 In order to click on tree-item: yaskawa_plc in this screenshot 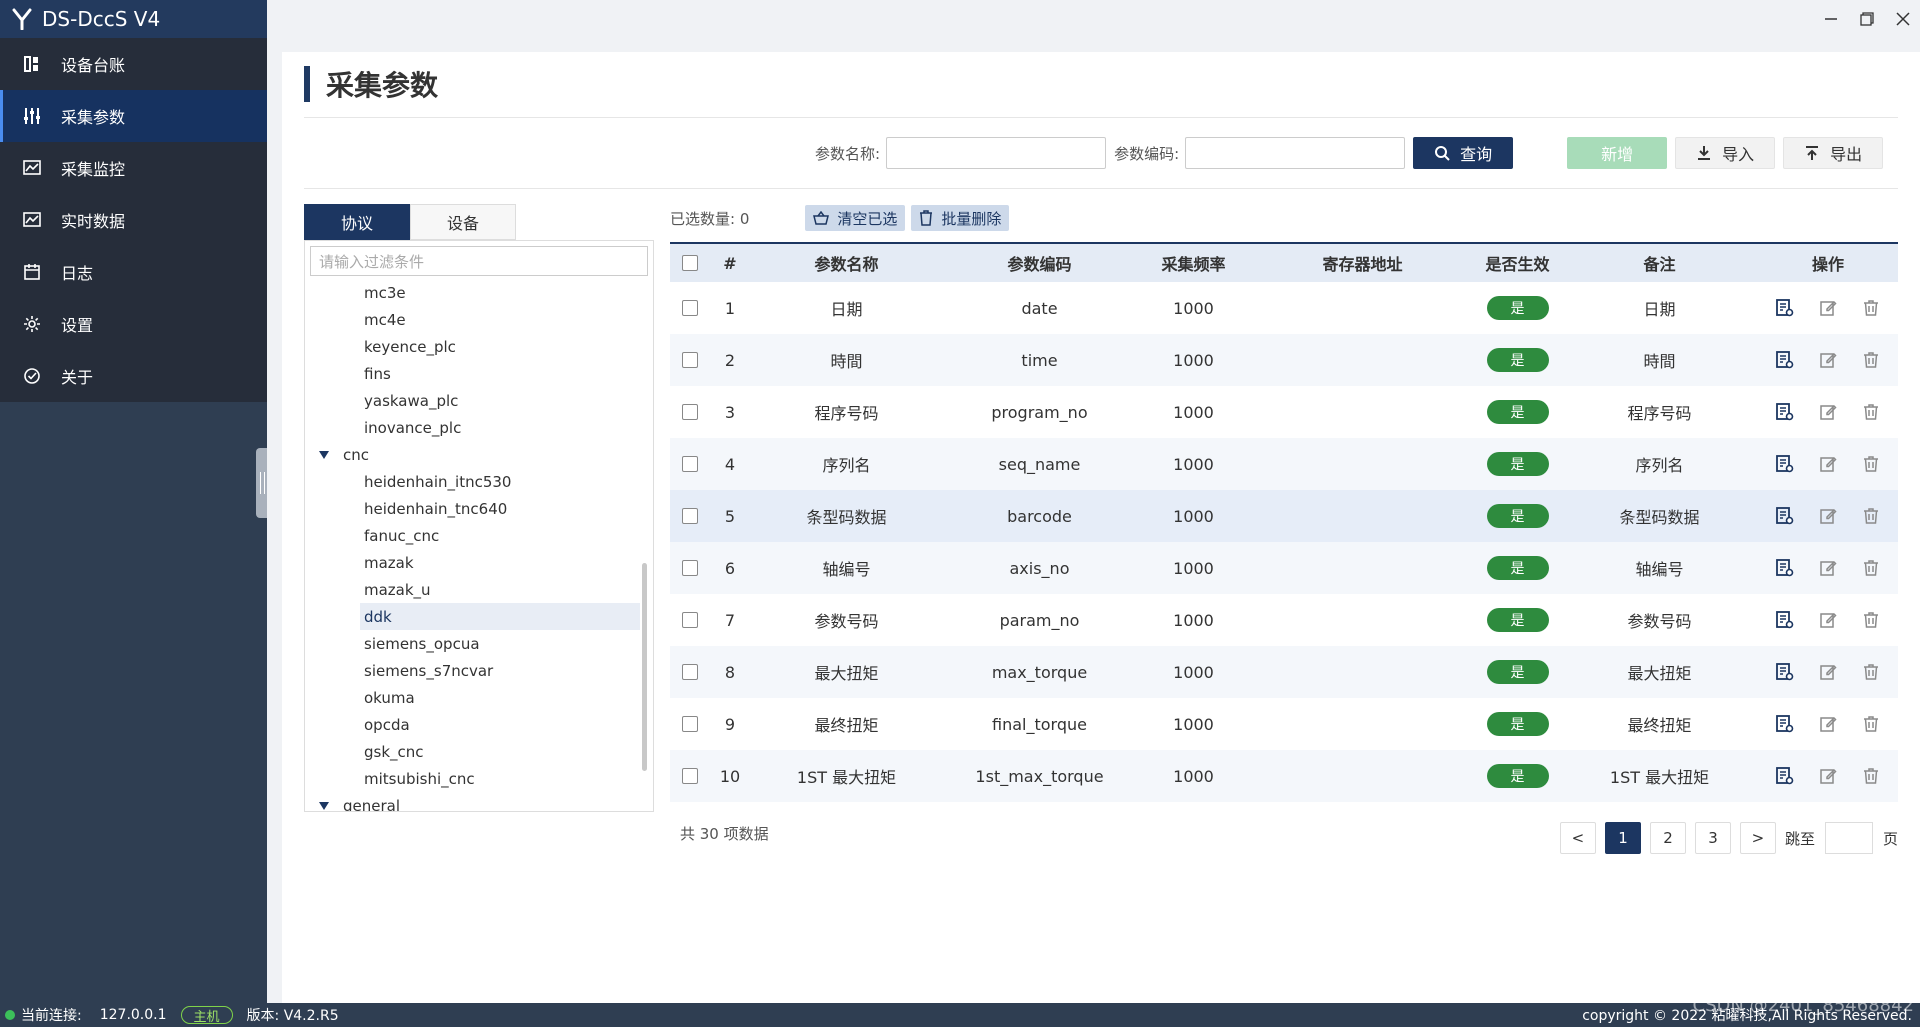, I will do `click(472, 400)`.